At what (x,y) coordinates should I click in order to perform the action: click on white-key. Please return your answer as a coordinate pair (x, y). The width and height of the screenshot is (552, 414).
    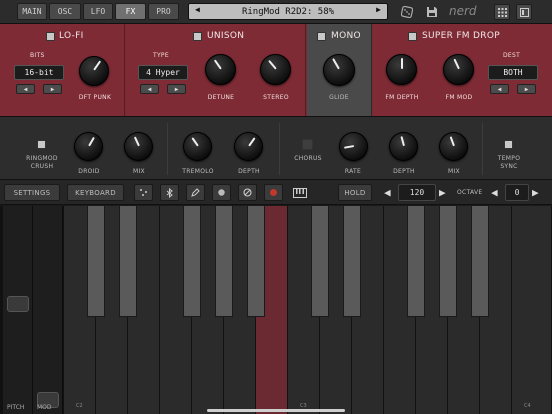
    Looking at the image, I should click on (532, 310).